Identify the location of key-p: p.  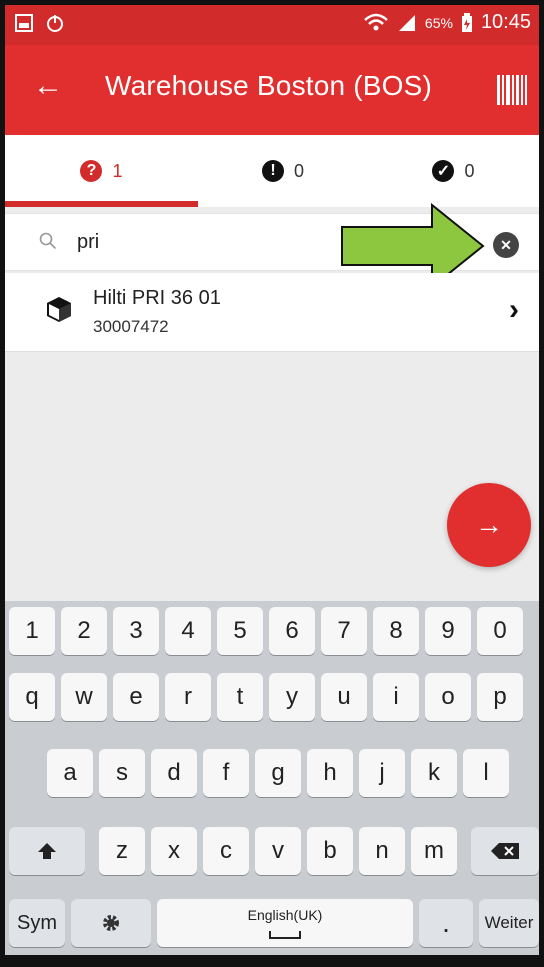
(500, 697).